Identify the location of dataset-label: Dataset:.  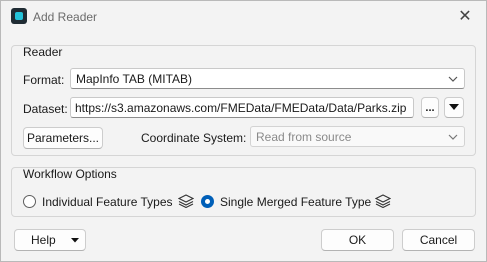
(45, 109).